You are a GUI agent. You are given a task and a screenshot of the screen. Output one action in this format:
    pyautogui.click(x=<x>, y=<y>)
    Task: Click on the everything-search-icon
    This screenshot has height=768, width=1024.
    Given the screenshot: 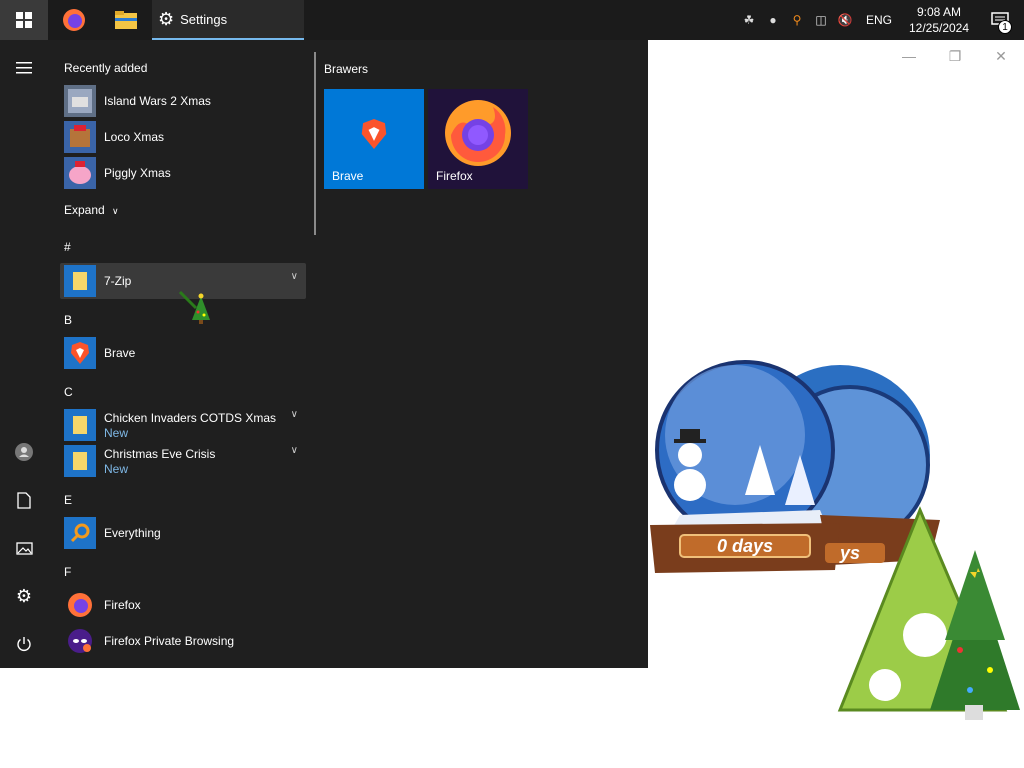 What is the action you would take?
    pyautogui.click(x=80, y=533)
    